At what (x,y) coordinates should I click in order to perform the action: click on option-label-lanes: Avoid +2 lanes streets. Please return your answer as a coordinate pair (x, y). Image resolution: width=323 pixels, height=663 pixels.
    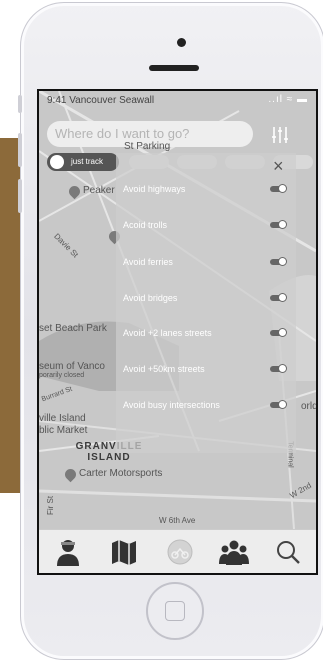
    Looking at the image, I should click on (167, 333).